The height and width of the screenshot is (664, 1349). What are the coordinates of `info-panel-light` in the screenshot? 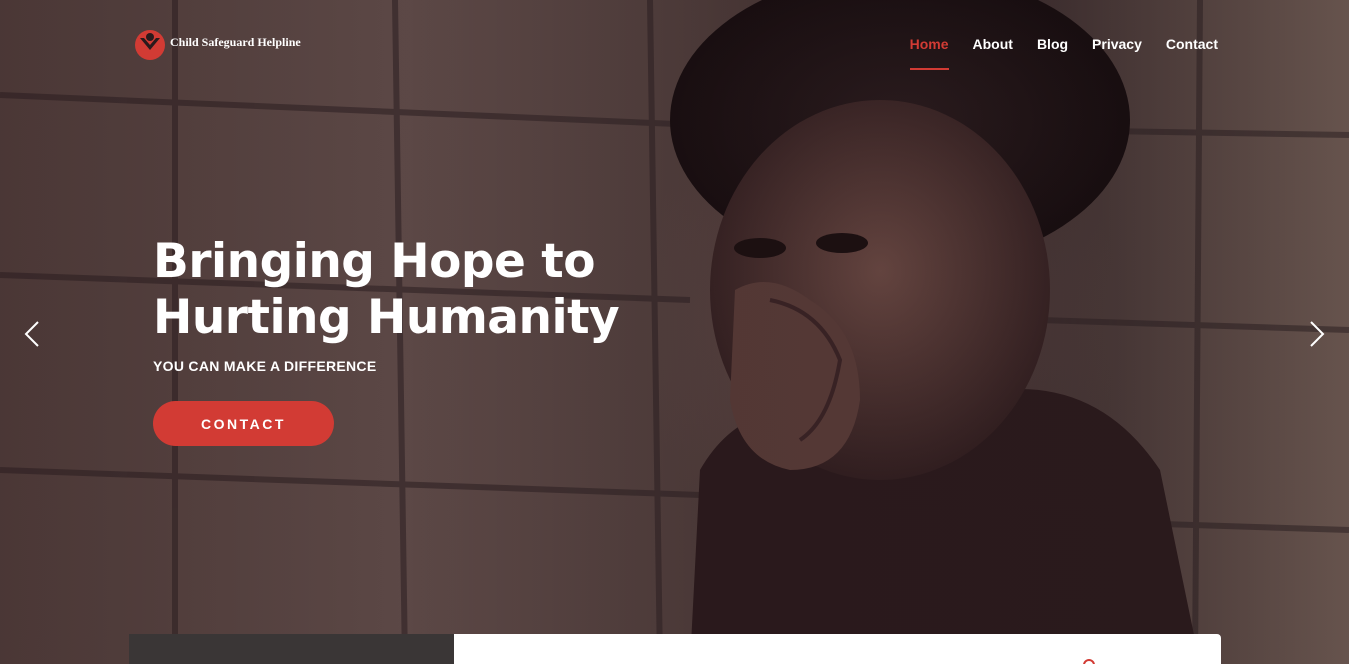 It's located at (837, 649).